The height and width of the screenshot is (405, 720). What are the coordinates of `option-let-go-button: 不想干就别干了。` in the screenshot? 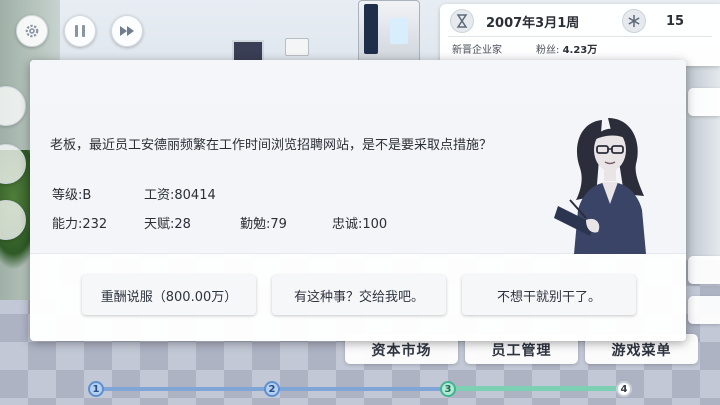 It's located at (549, 295).